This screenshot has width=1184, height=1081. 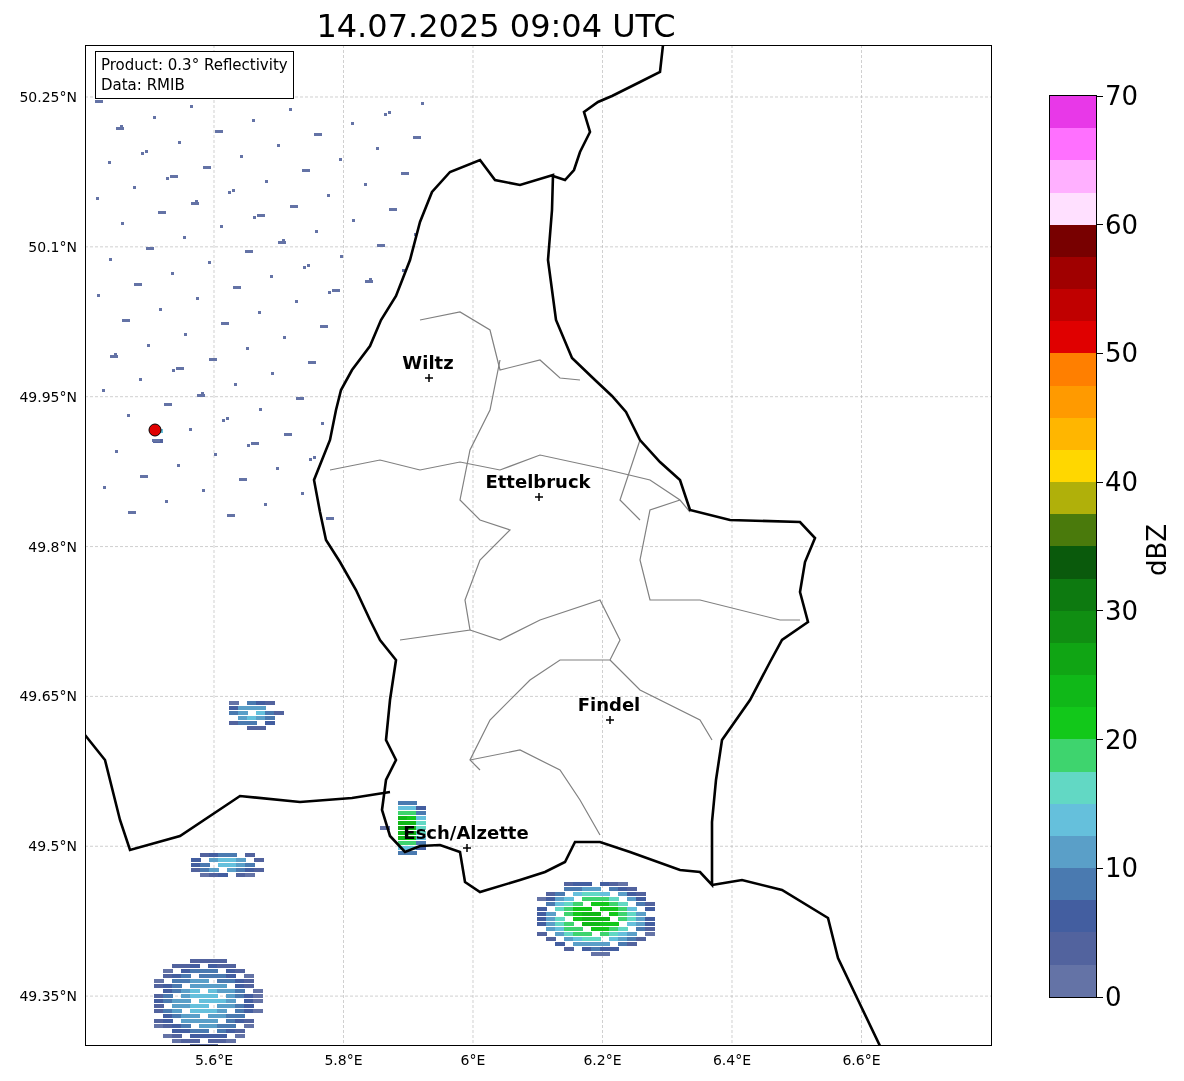 What do you see at coordinates (861, 1060) in the screenshot?
I see `longitude-label: 6.6°E` at bounding box center [861, 1060].